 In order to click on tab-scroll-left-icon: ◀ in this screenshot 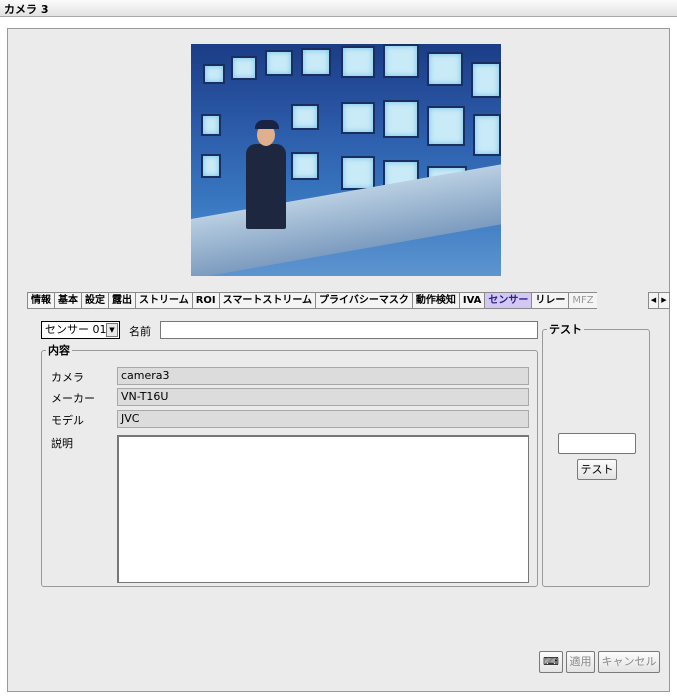, I will do `click(653, 300)`.